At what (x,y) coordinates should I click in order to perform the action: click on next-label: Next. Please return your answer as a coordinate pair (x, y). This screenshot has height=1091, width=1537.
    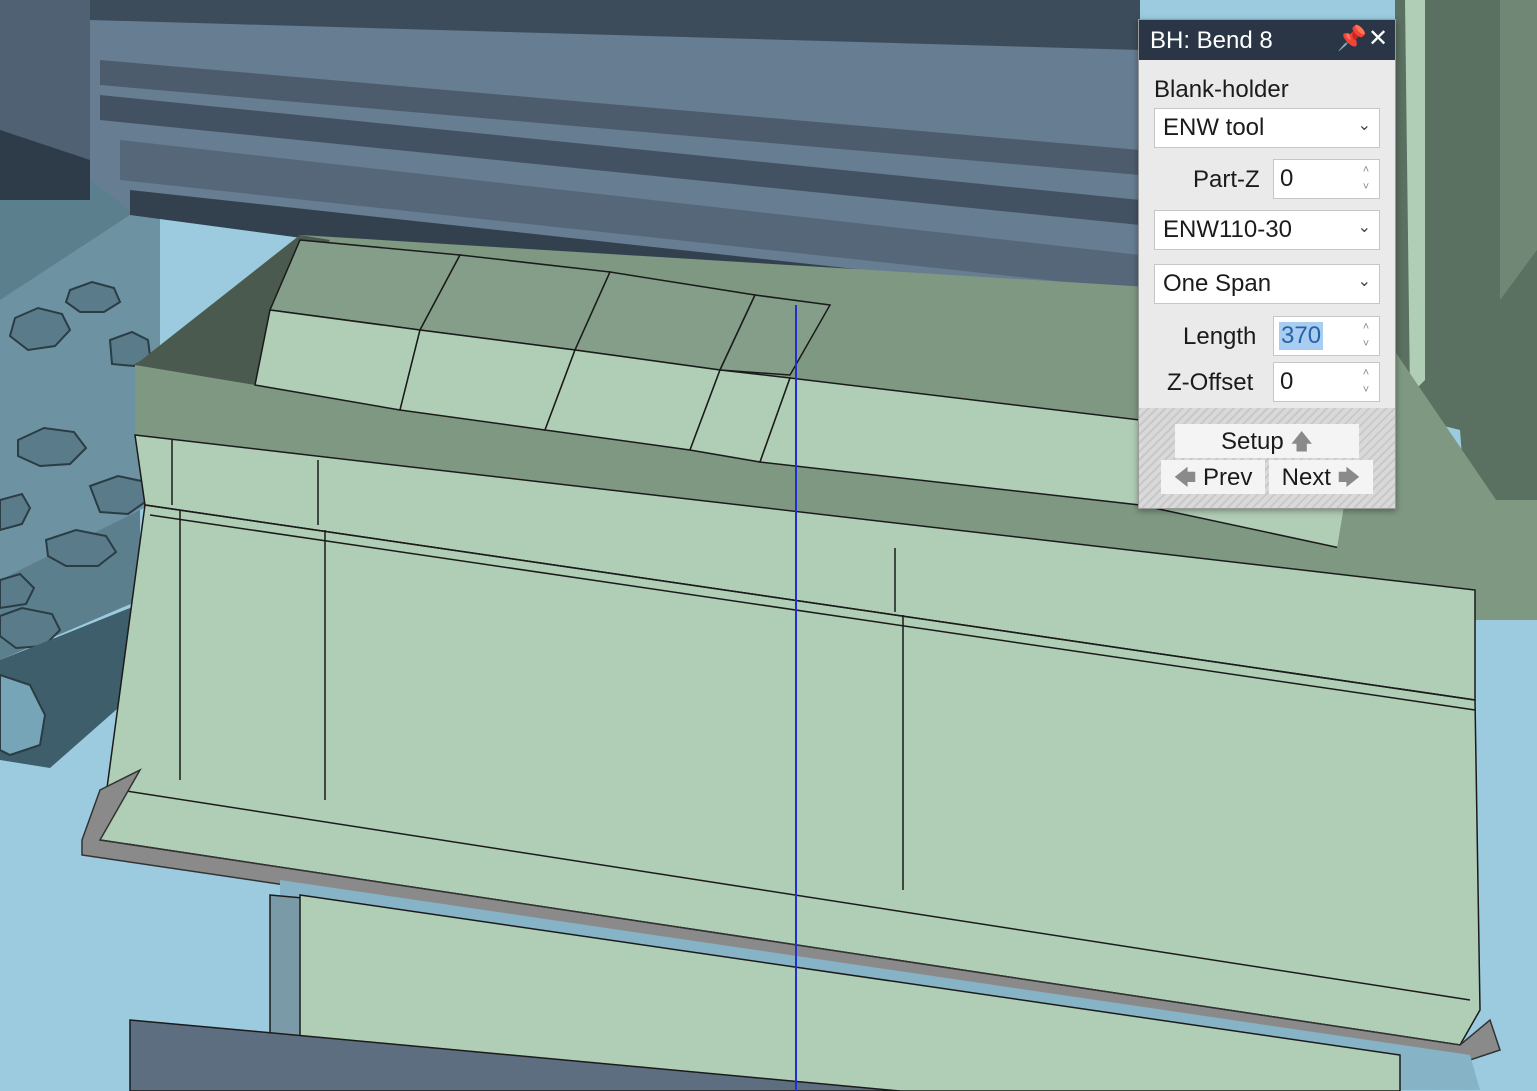
    Looking at the image, I should click on (1306, 477).